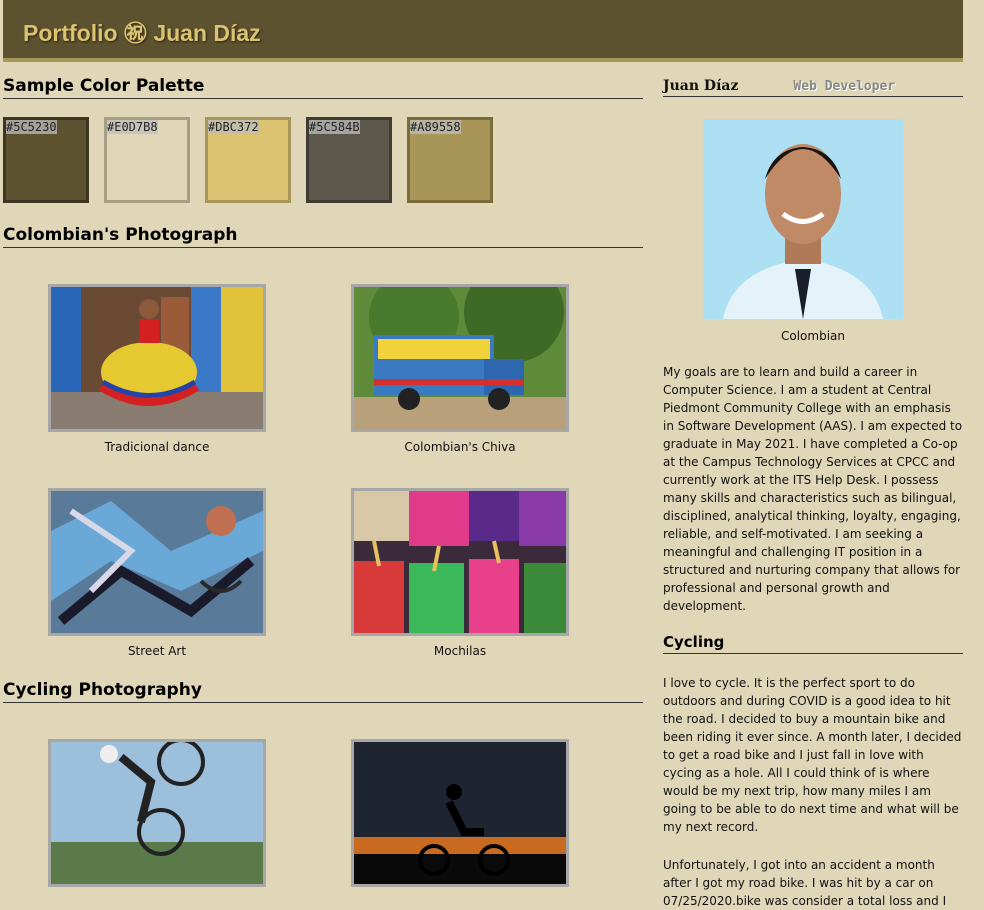 The height and width of the screenshot is (910, 984). Describe the element at coordinates (813, 336) in the screenshot. I see `portrait-caption: Colombian` at that location.